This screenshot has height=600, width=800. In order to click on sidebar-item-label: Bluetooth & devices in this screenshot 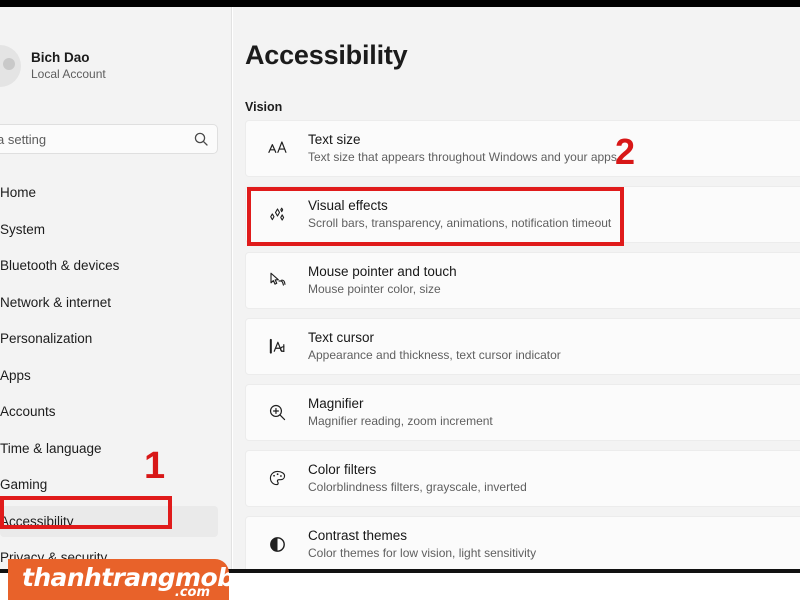, I will do `click(60, 265)`.